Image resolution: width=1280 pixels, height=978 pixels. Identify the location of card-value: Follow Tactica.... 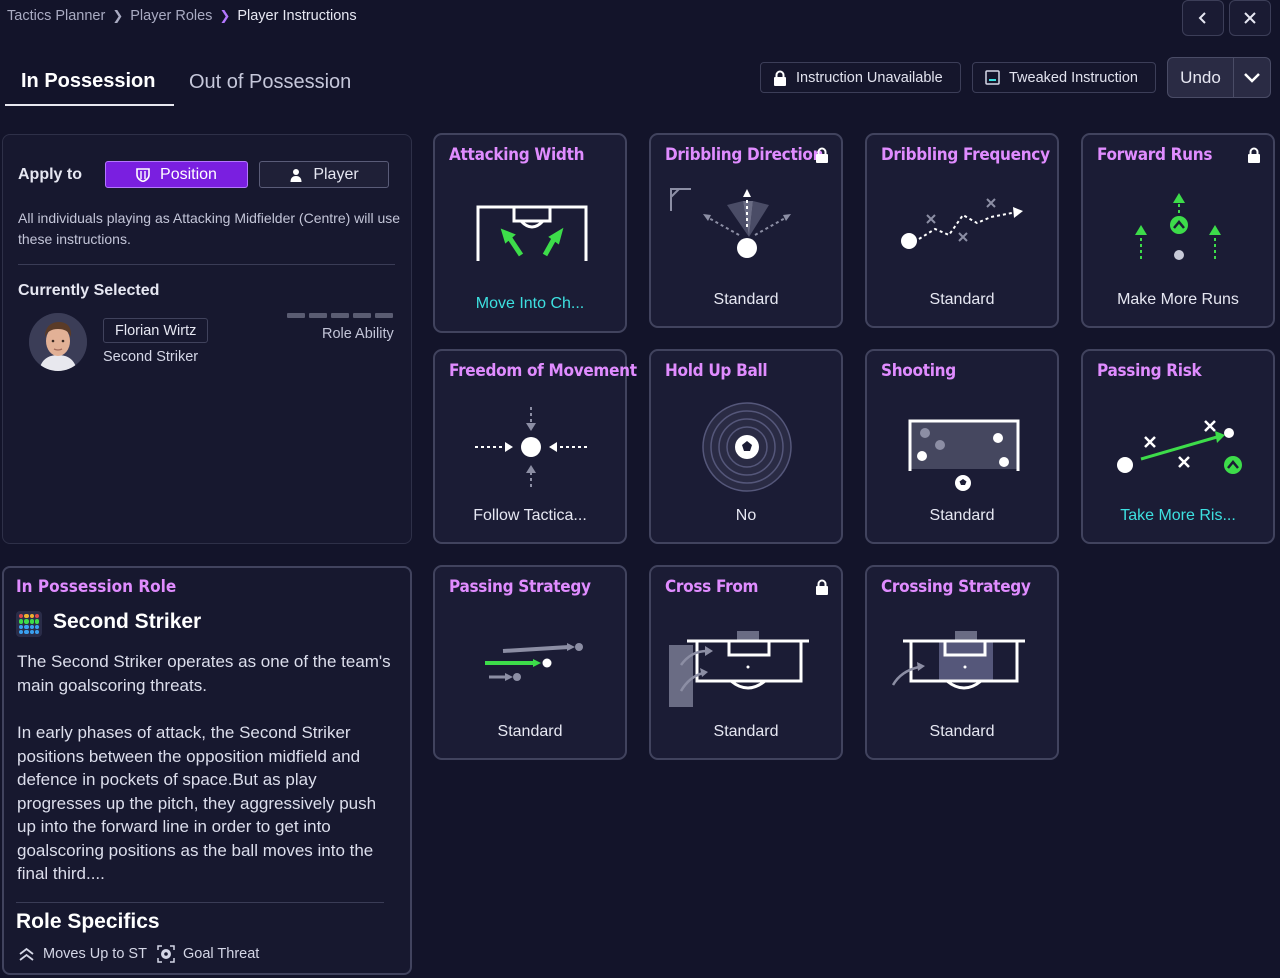
(530, 515).